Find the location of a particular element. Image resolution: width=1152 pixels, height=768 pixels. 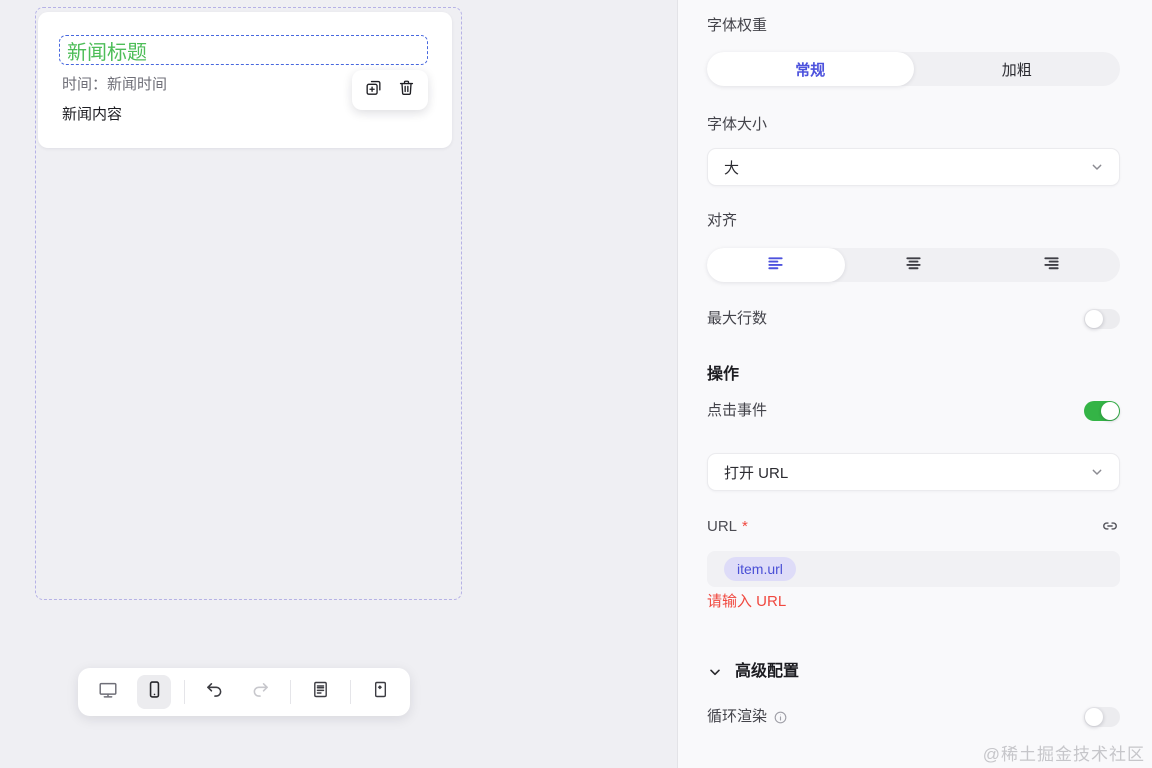

device-preview-icon is located at coordinates (380, 692).